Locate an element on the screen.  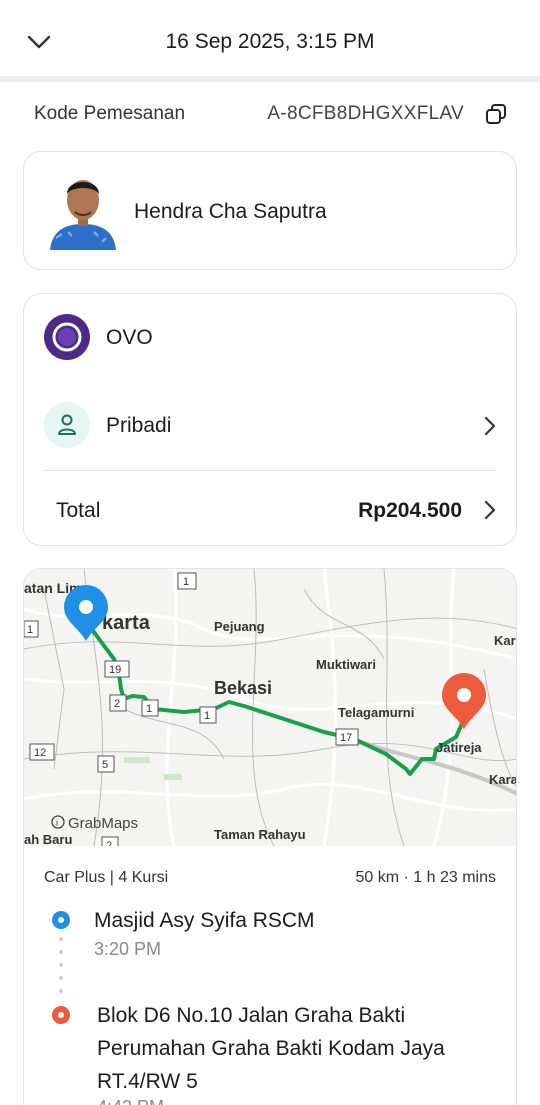
header: 16 Sep 2025, 3:15 PM is located at coordinates (270, 41).